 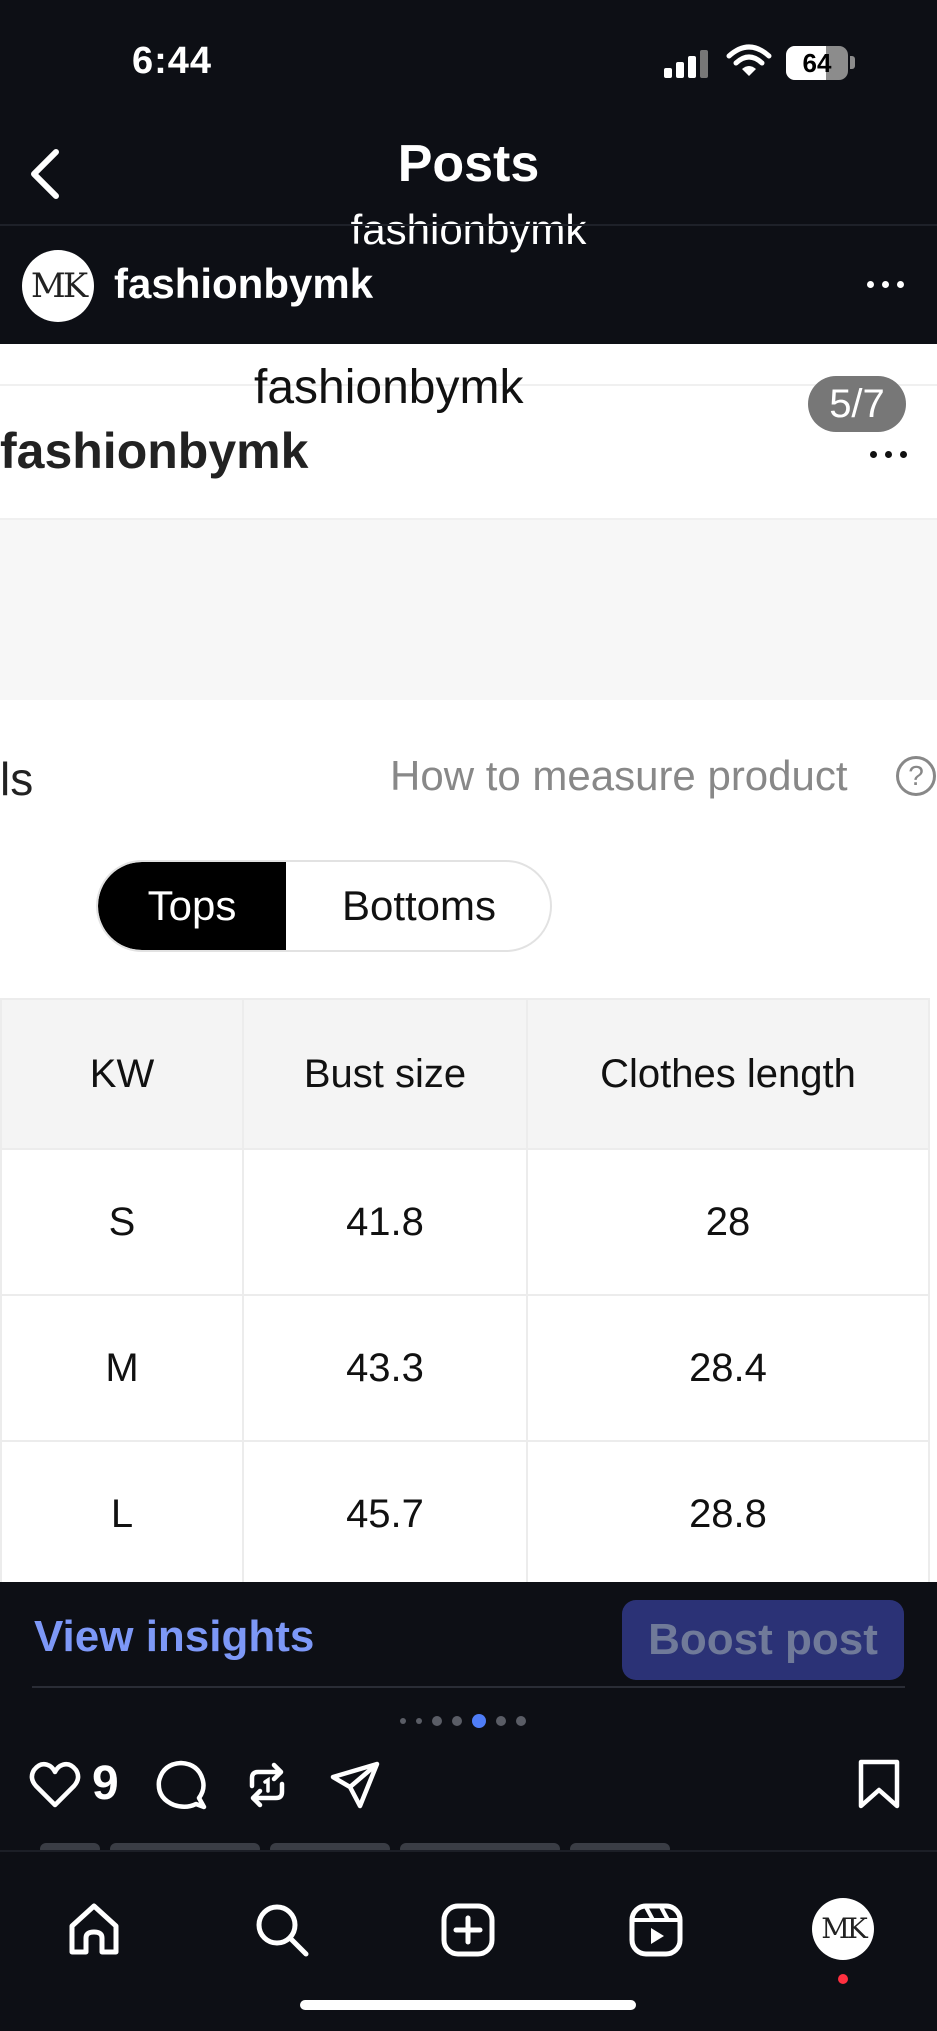 I want to click on profile-avatar: MK, so click(x=843, y=1929).